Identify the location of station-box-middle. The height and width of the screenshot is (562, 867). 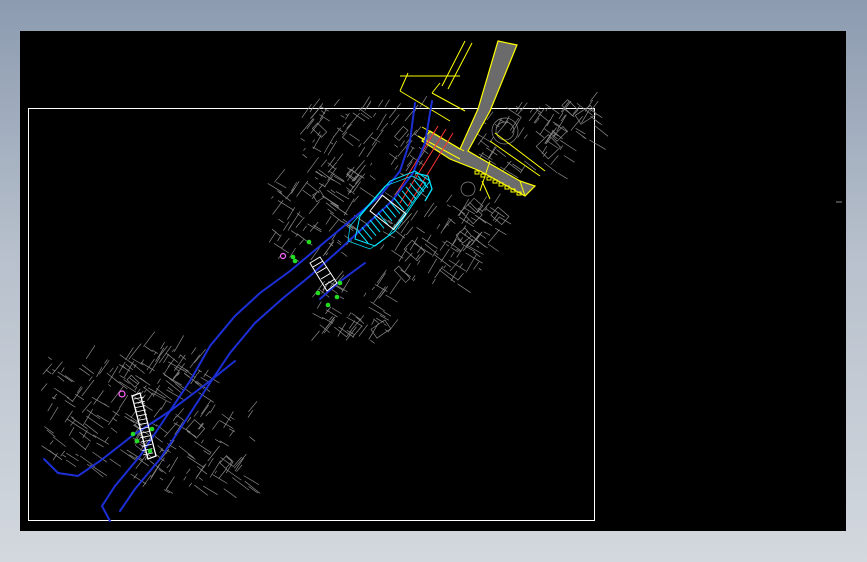
(323, 274).